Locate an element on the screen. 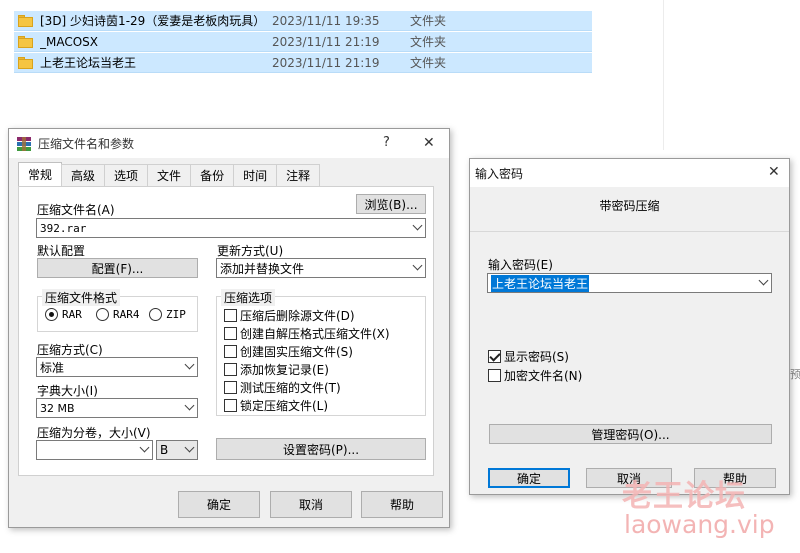 This screenshot has width=800, height=553. file-row: _MACOSX 2023/11/11 21:19 文件夹 is located at coordinates (303, 42).